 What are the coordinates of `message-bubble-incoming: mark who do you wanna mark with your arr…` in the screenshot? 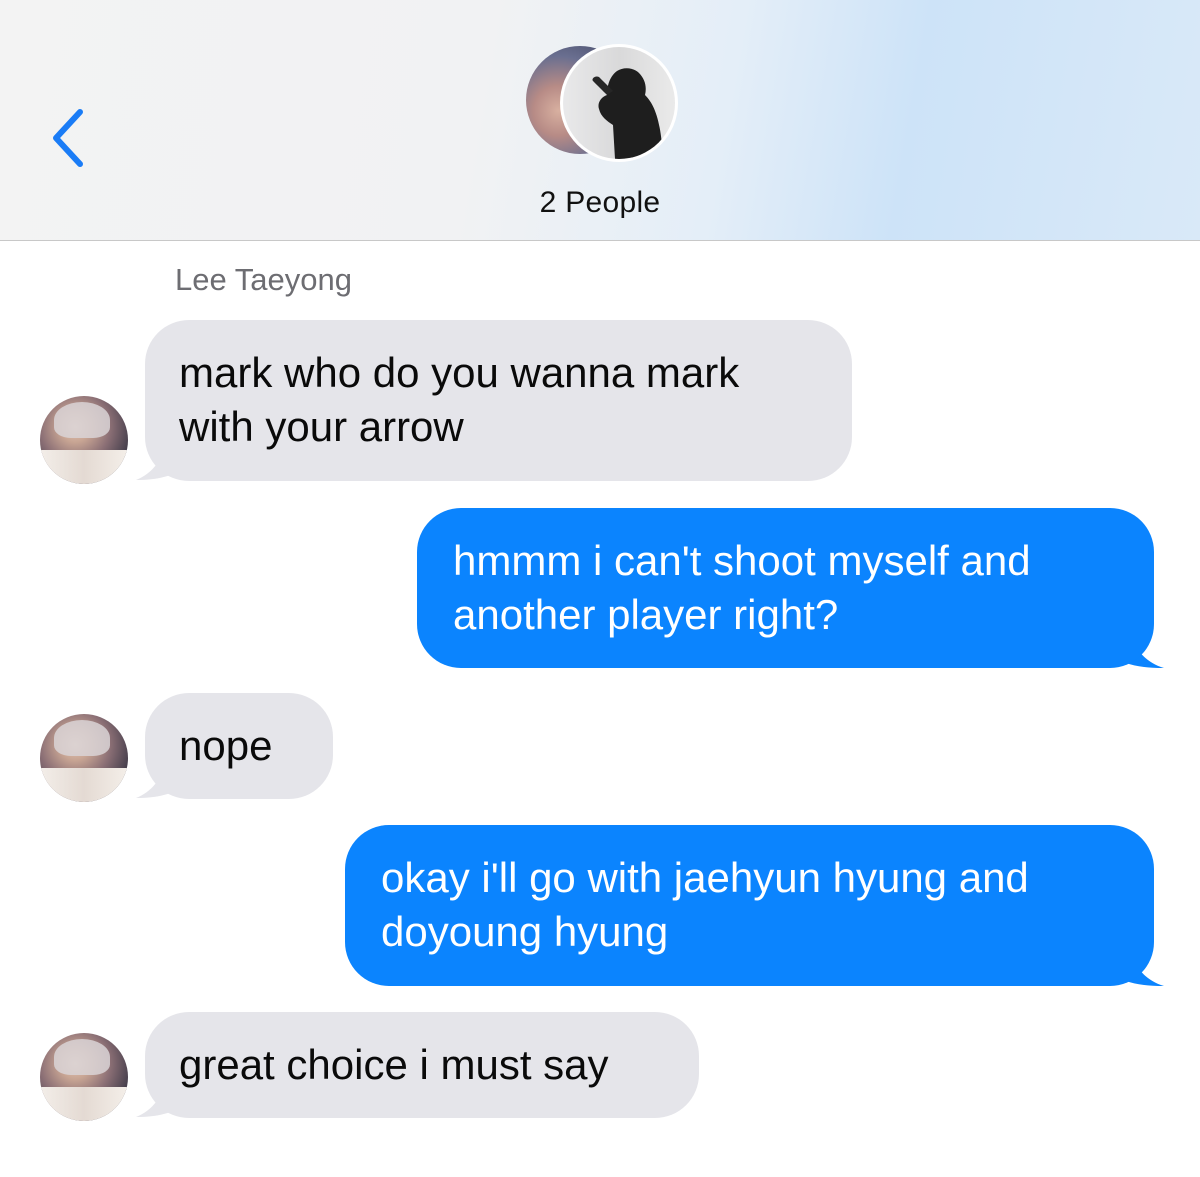 It's located at (498, 400).